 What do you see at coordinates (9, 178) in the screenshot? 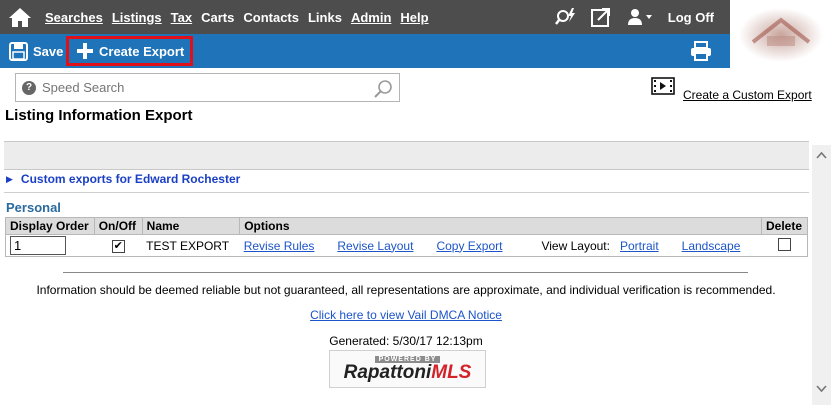
I see `expand-triangle-icon: ▶` at bounding box center [9, 178].